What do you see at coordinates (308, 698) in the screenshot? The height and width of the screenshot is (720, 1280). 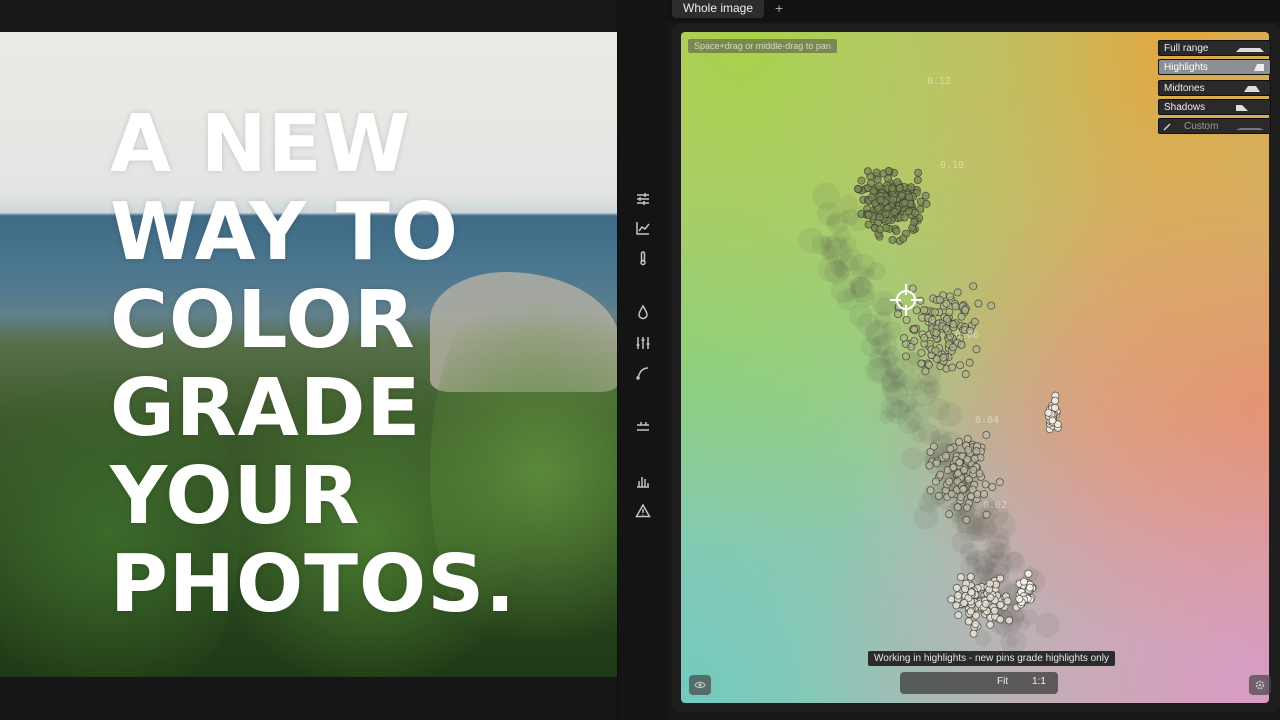 I see `photo-footer` at bounding box center [308, 698].